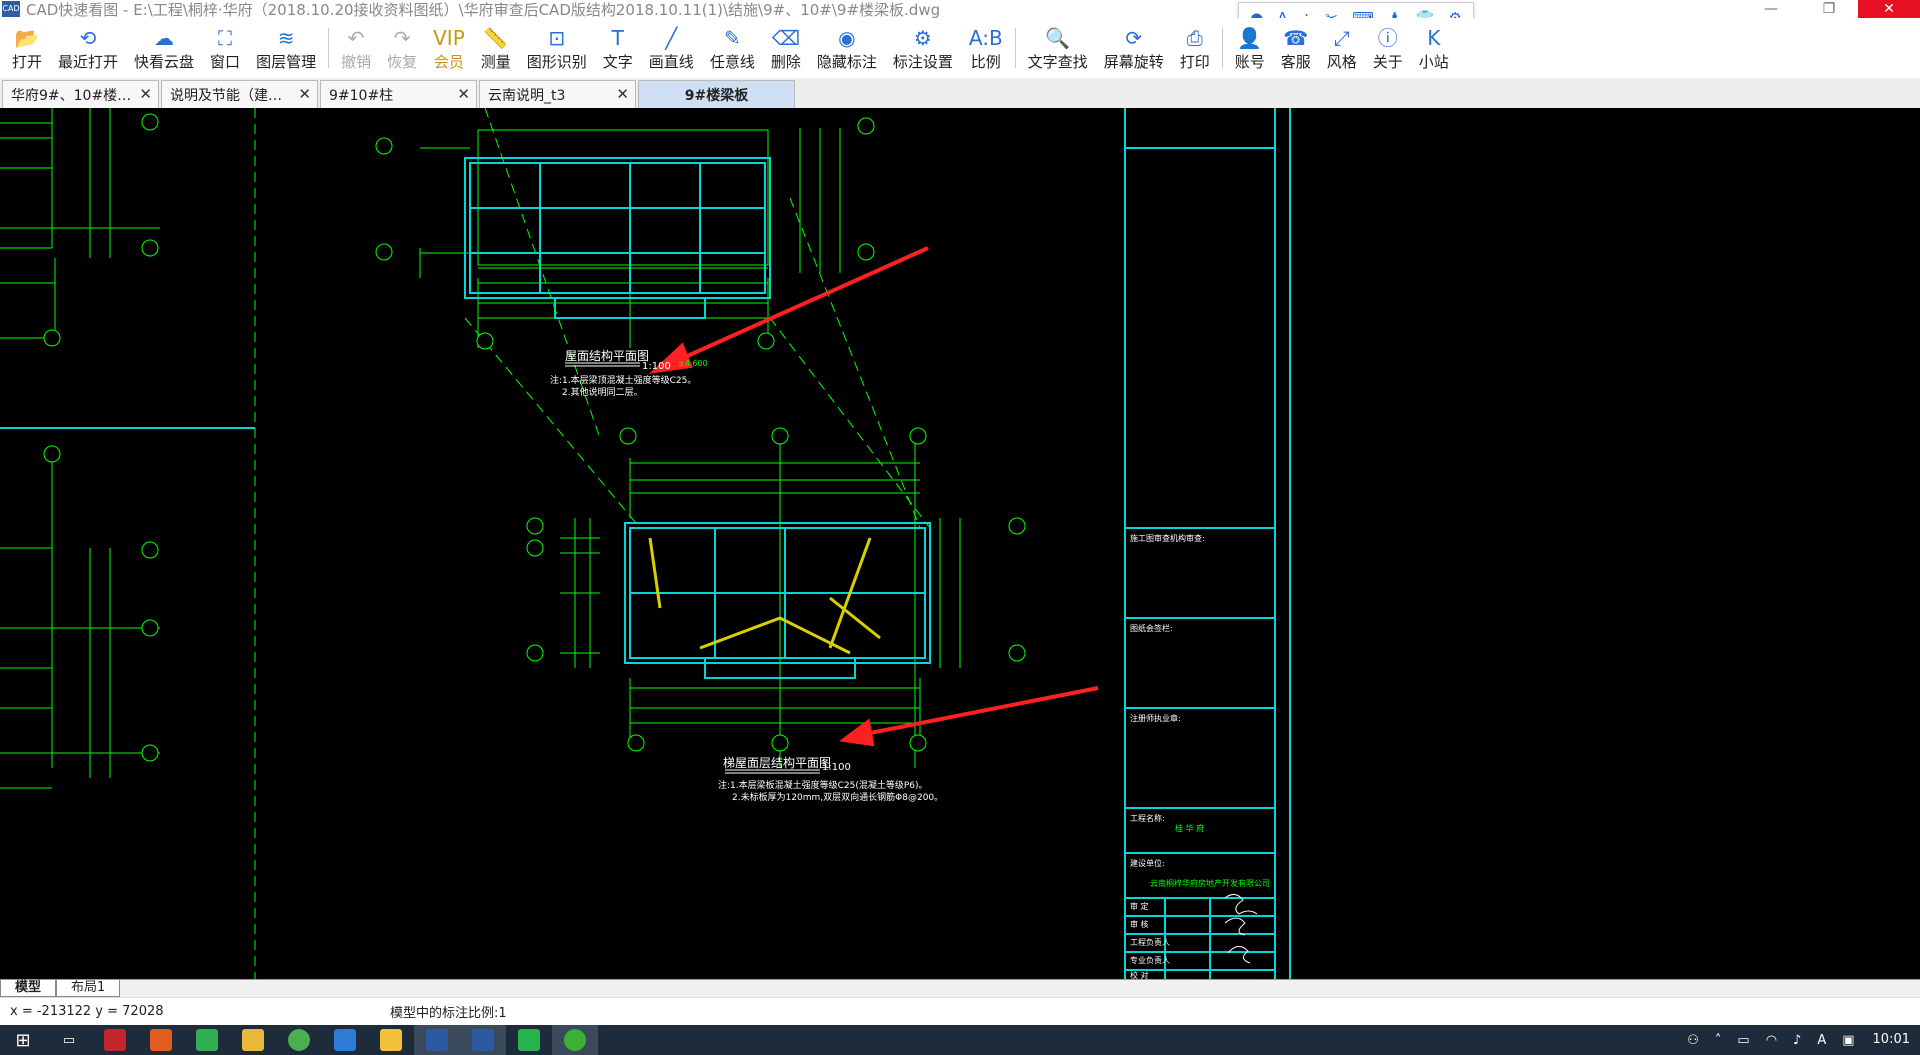 Image resolution: width=1920 pixels, height=1055 pixels. I want to click on cursor-coordinates: x = -213122 y = 72028, so click(87, 1011).